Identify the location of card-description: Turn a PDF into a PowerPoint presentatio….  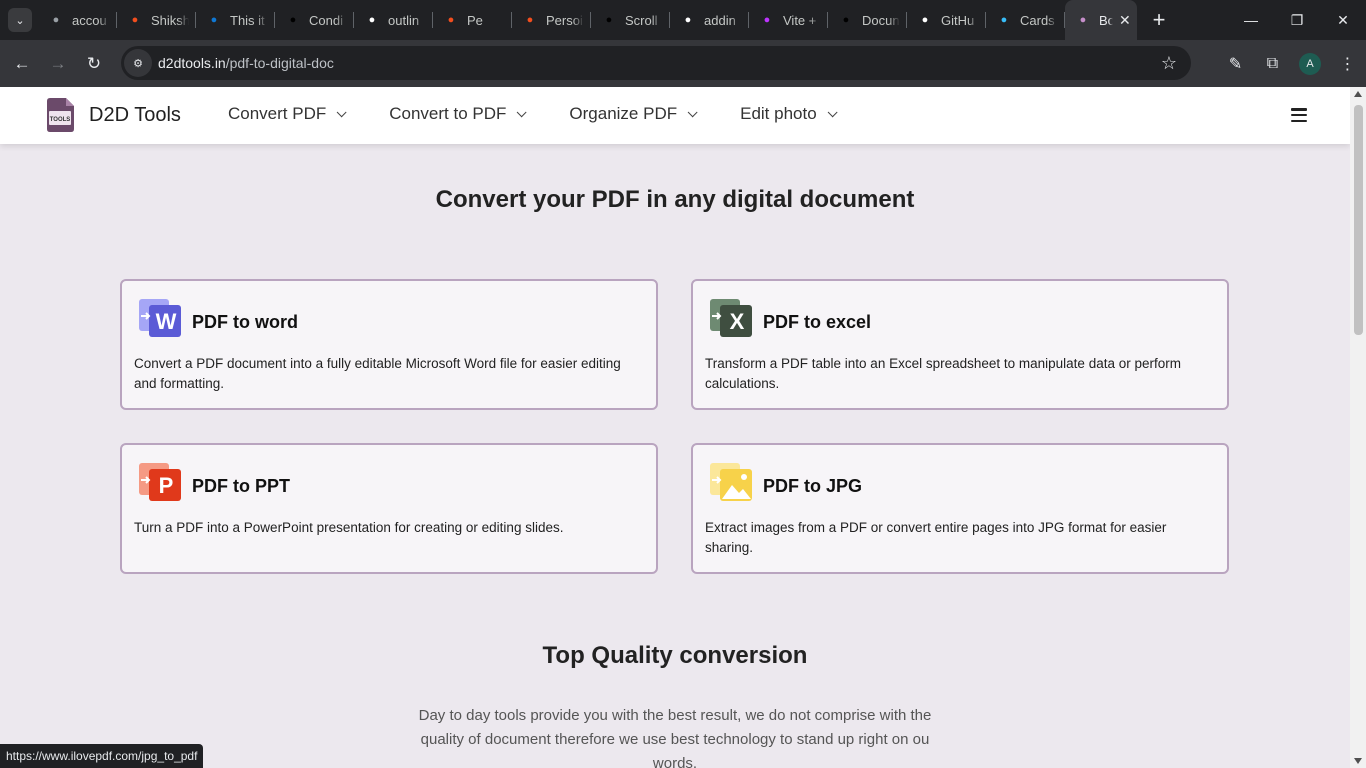
(349, 527).